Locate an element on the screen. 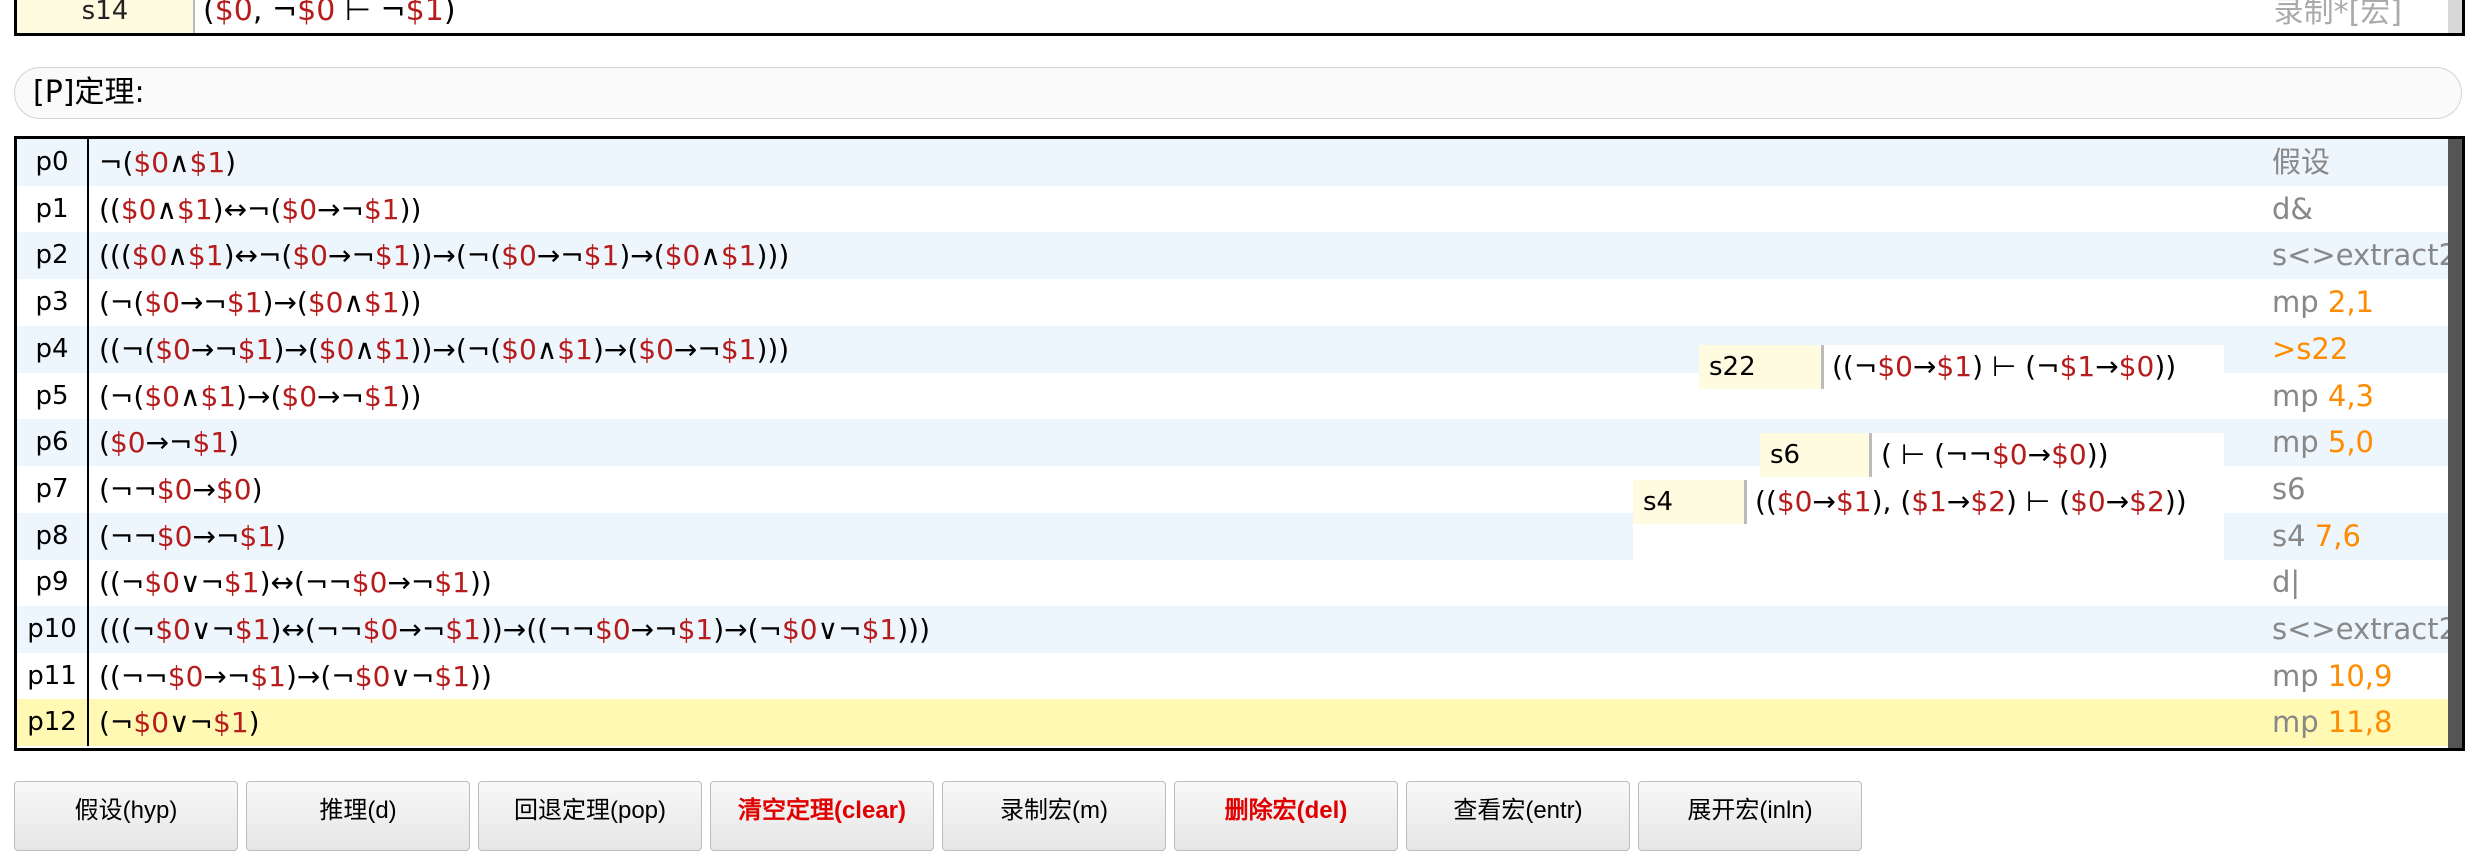 The image size is (2475, 851). macro-popup-s6: s6 ( ⊢ (¬¬$0→$0)) is located at coordinates (1992, 455).